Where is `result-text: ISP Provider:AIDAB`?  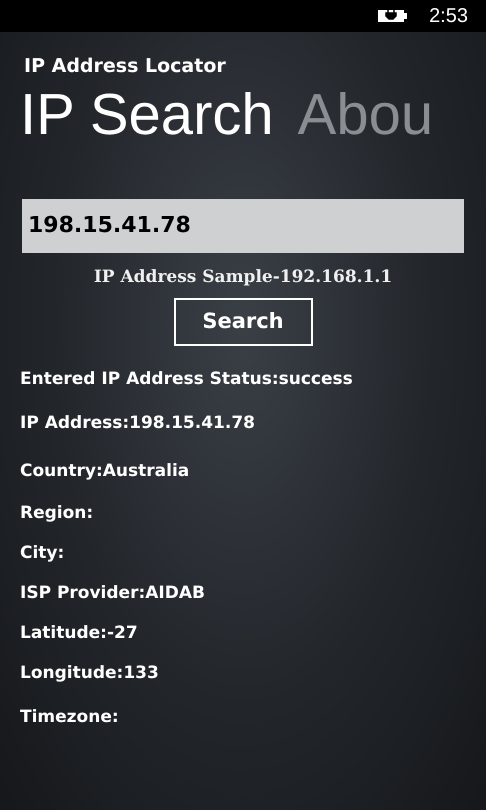 result-text: ISP Provider:AIDAB is located at coordinates (113, 593).